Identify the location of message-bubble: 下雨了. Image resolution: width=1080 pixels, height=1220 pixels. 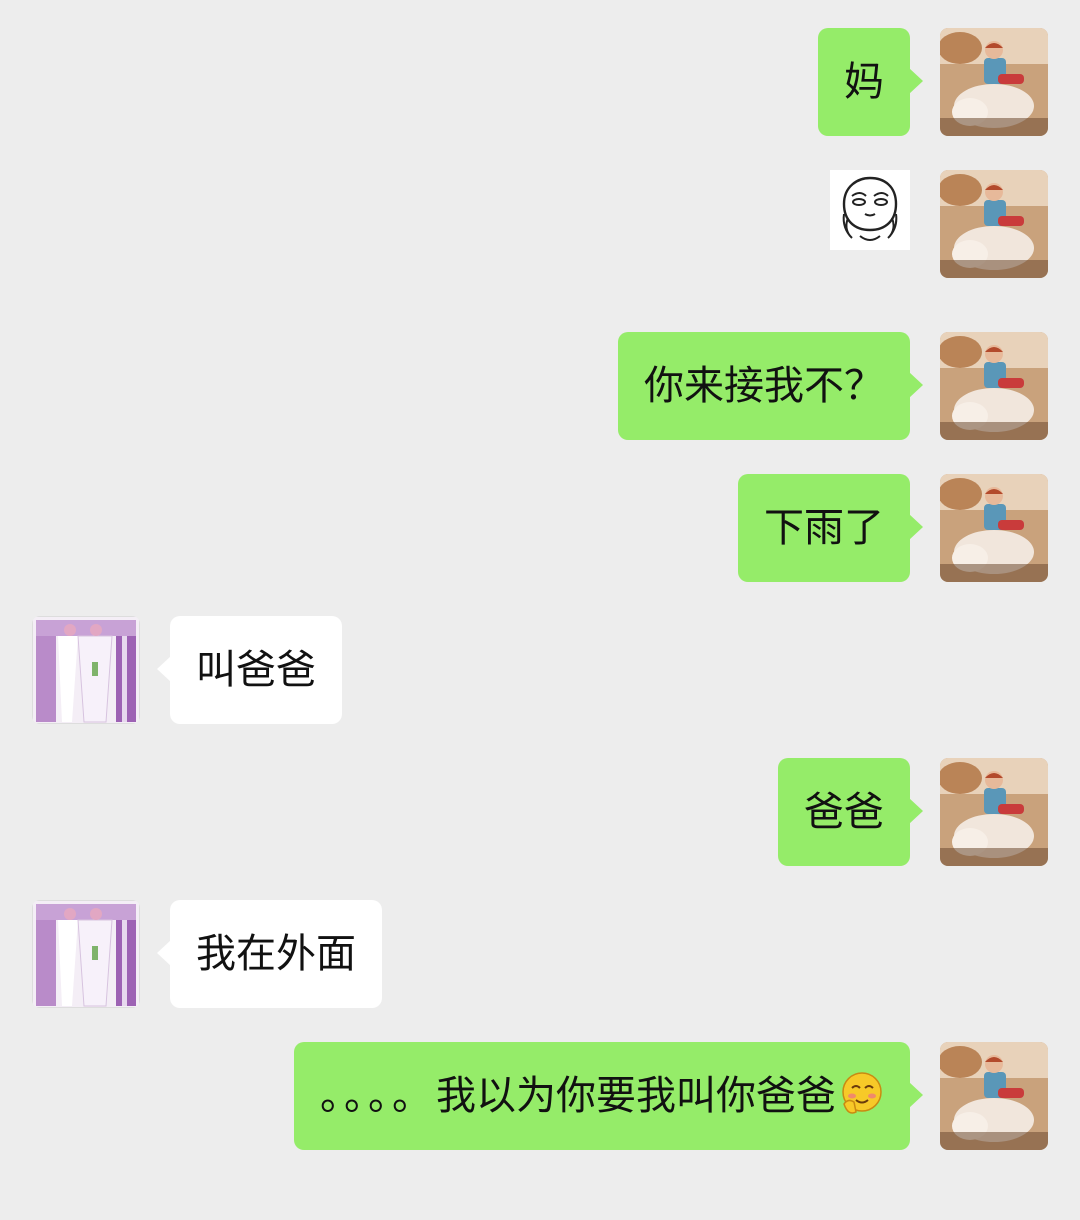
(830, 528).